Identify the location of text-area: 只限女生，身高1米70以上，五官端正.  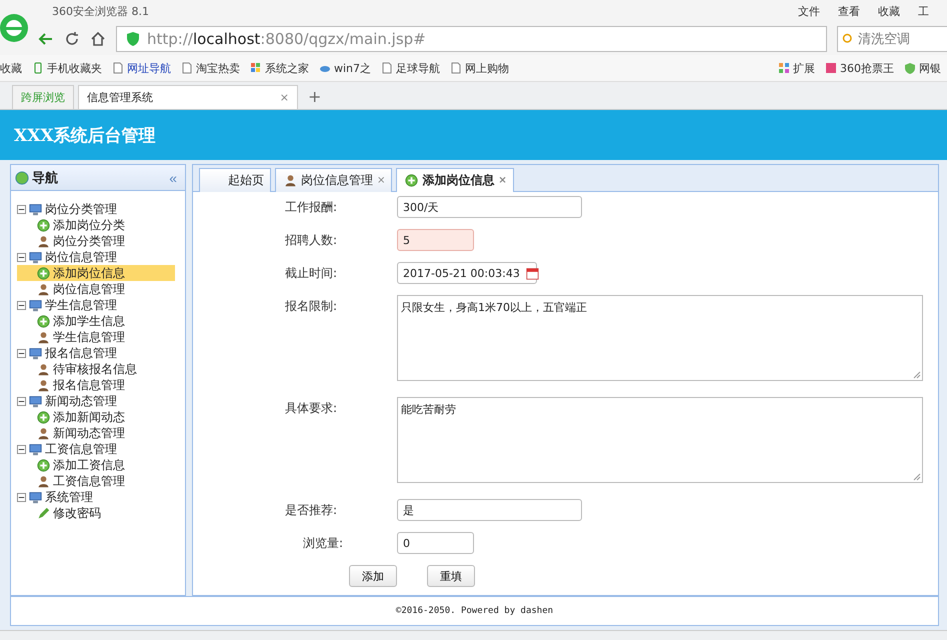
(660, 338).